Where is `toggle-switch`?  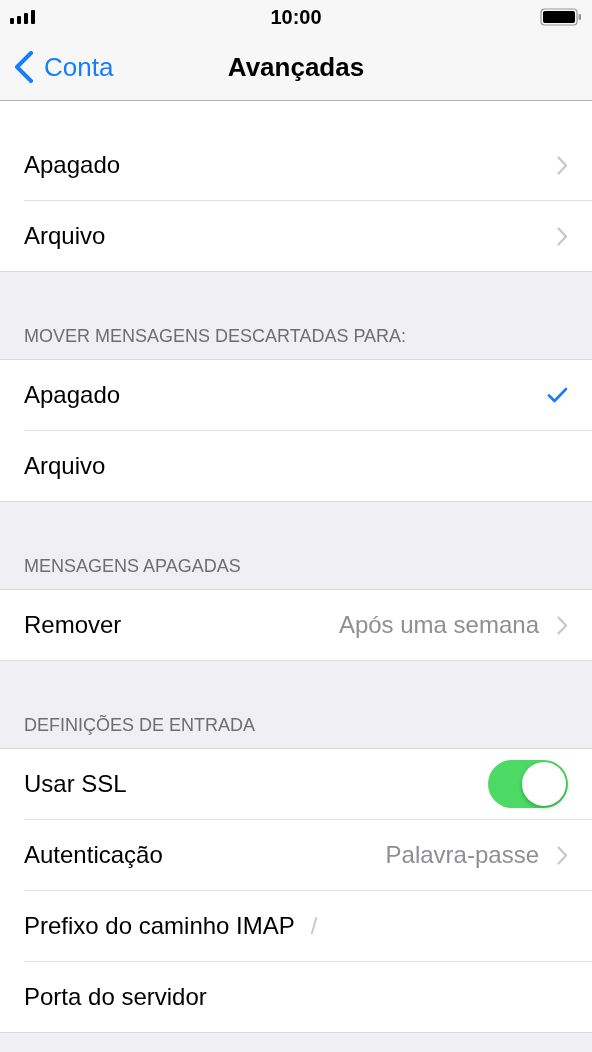
toggle-switch is located at coordinates (528, 784).